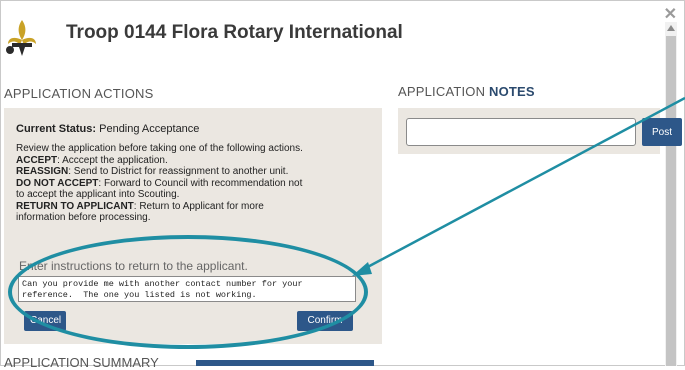  What do you see at coordinates (521, 132) in the screenshot?
I see `note-input` at bounding box center [521, 132].